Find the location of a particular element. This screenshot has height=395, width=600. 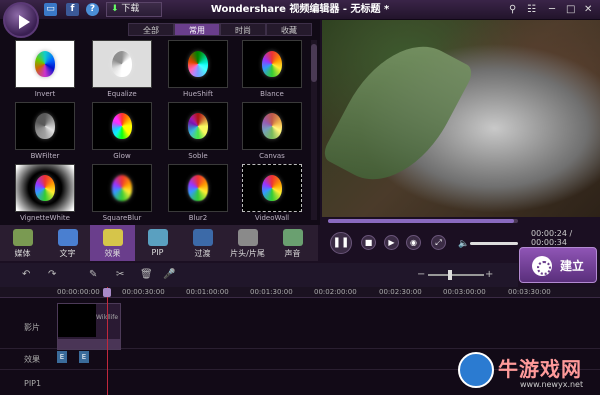

filter-item: SquareBlur is located at coordinates (122, 193).